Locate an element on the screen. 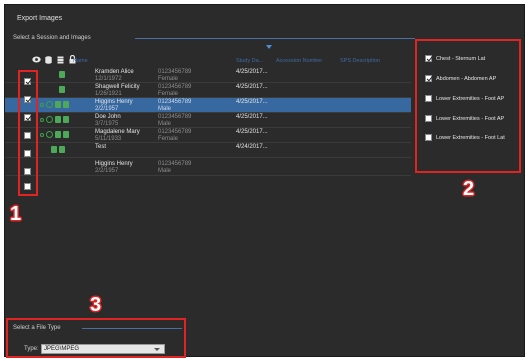 The width and height of the screenshot is (529, 361). session-checkbox-column is located at coordinates (28, 133).